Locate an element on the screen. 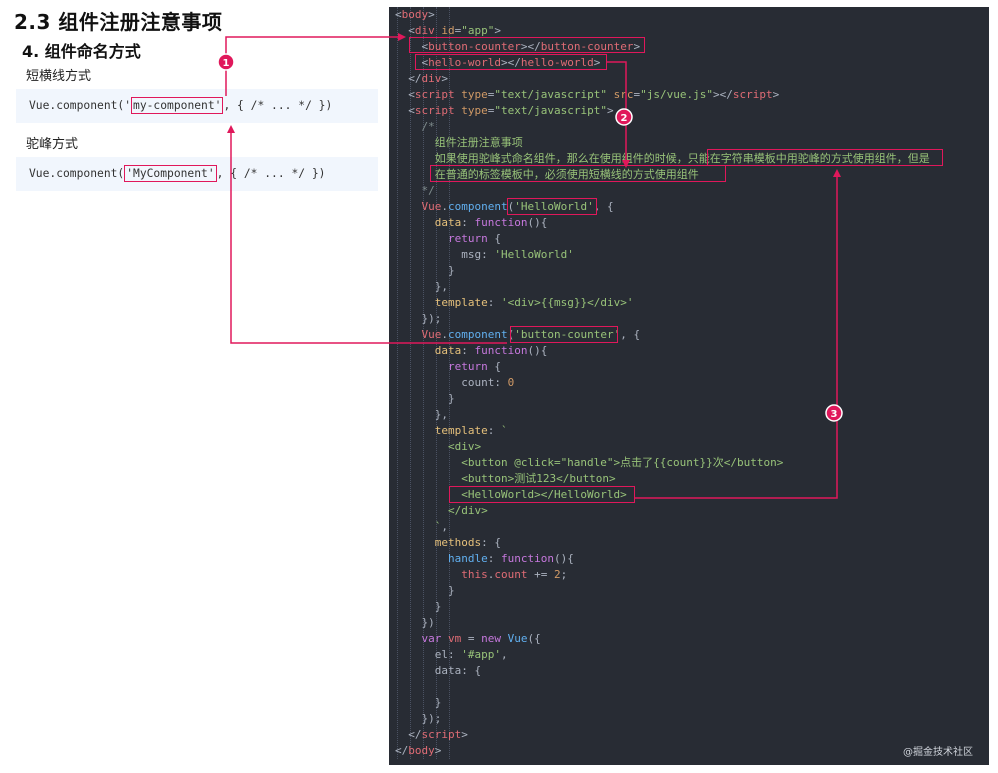 The image size is (998, 773). svg-text: 1 is located at coordinates (226, 63).